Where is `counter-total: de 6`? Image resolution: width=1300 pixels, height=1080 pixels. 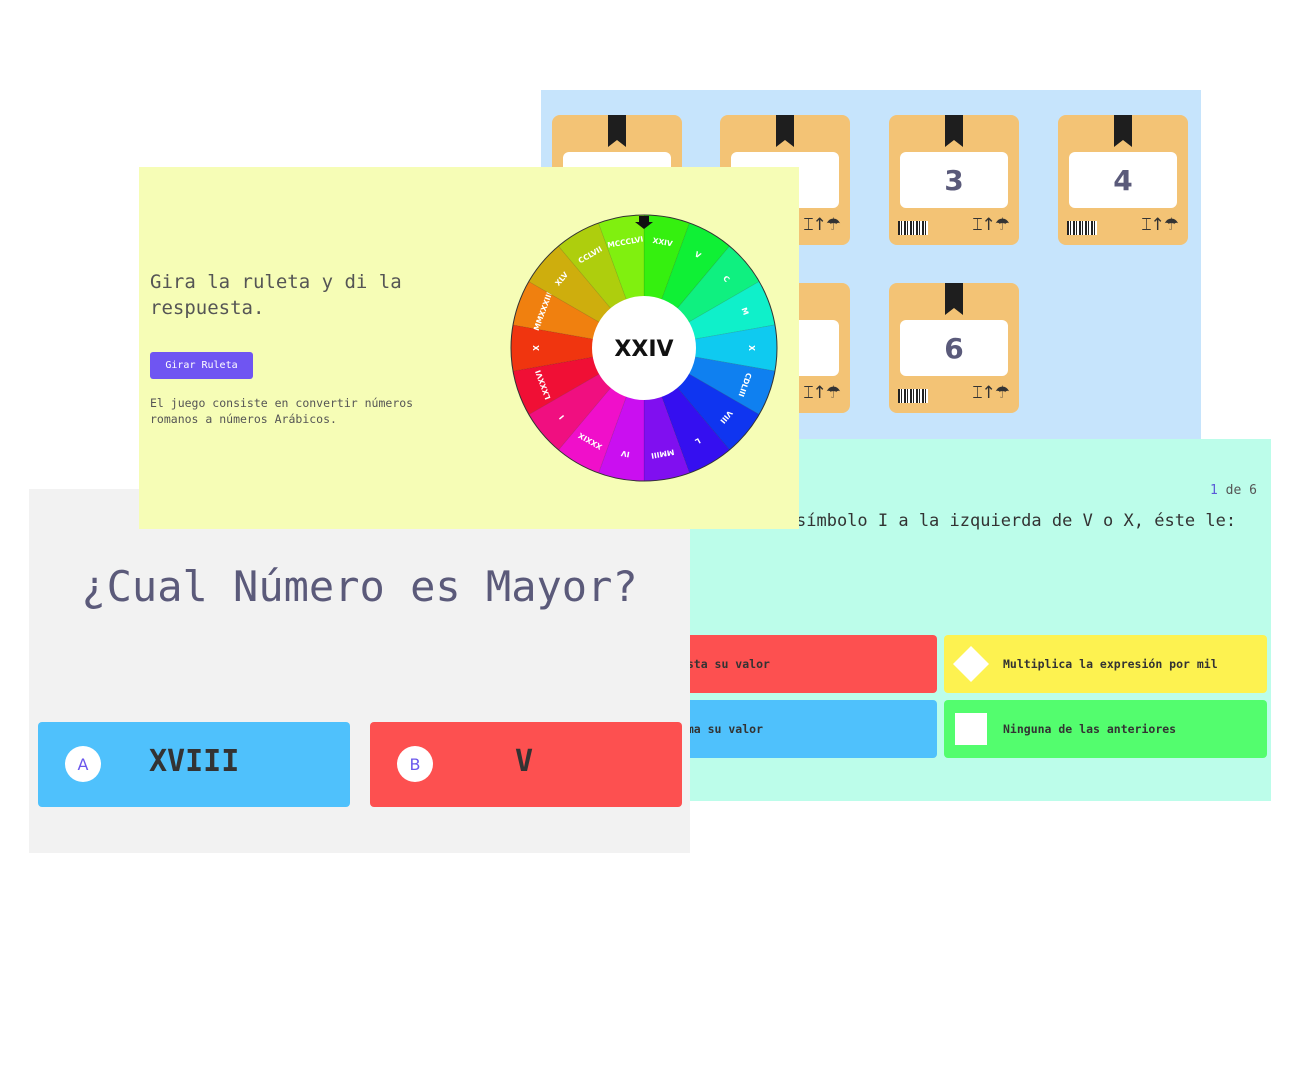
counter-total: de 6 is located at coordinates (1237, 490).